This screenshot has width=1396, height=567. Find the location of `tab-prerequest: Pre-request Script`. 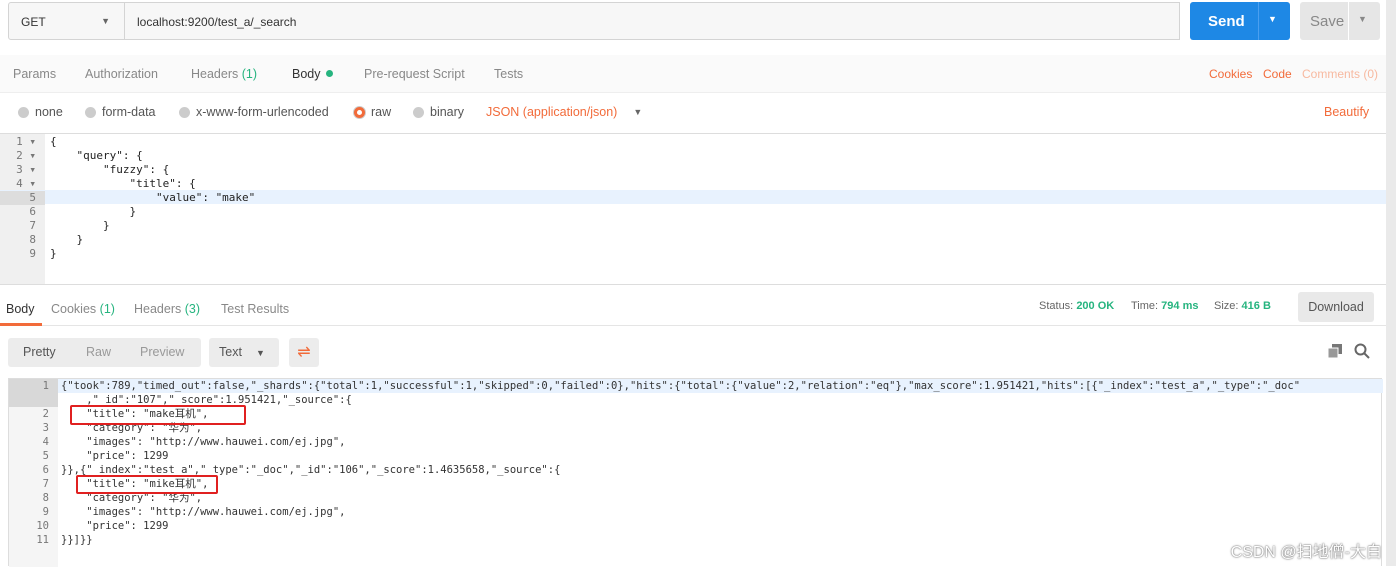

tab-prerequest: Pre-request Script is located at coordinates (414, 74).